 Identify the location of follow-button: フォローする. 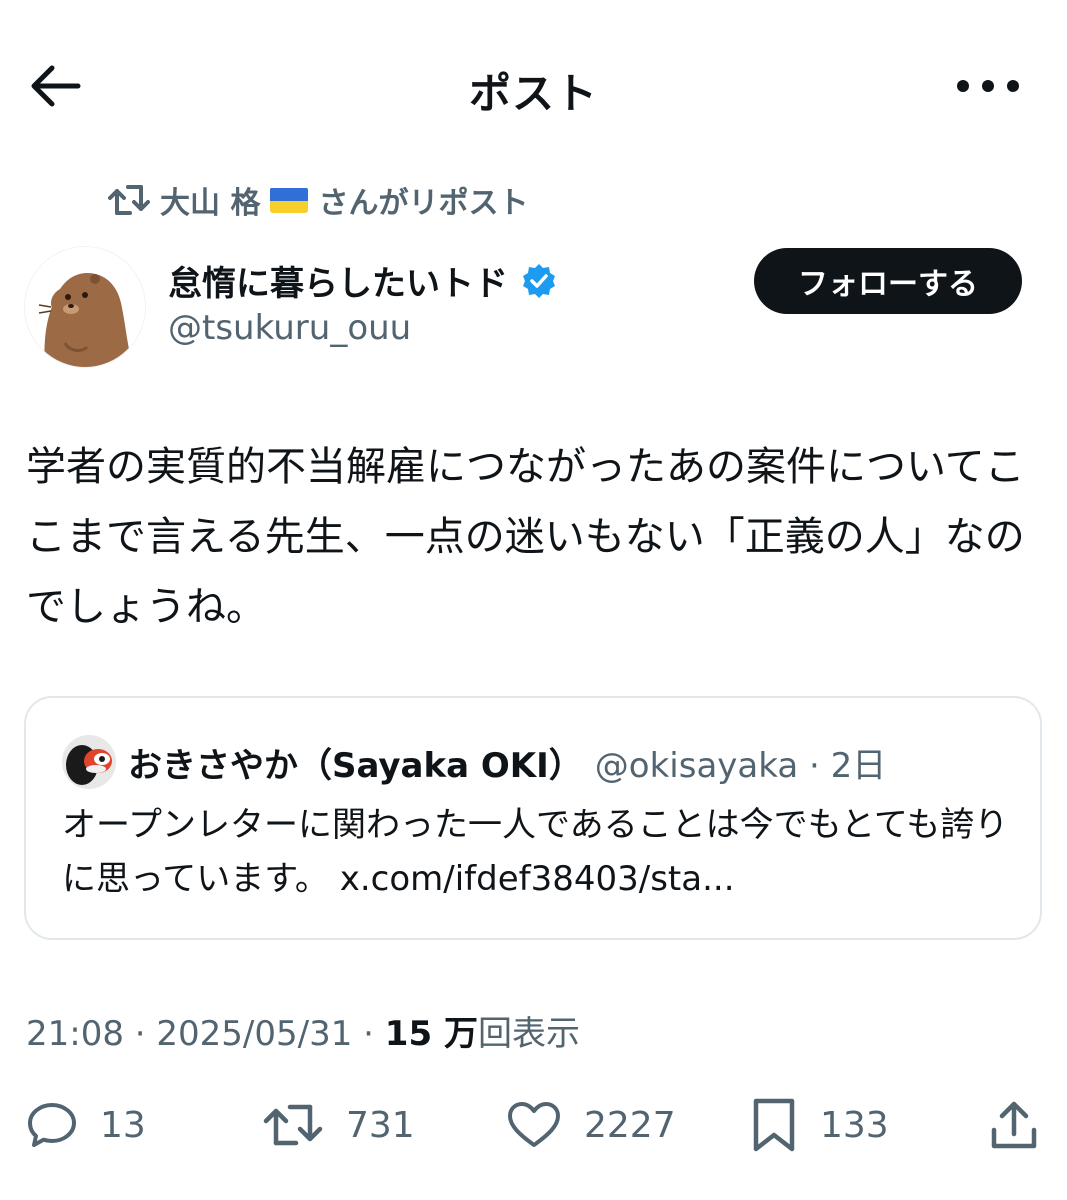
(888, 281).